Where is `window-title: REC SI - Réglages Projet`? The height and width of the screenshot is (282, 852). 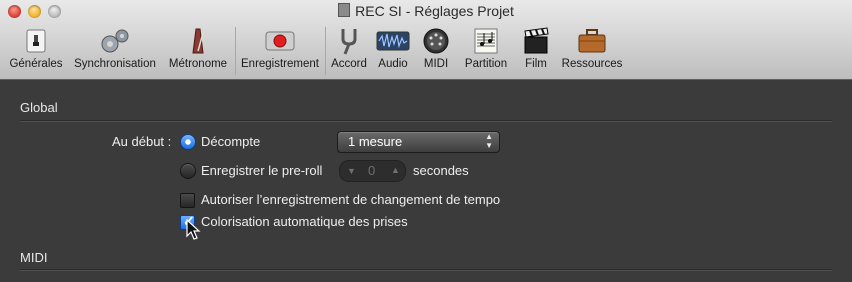 window-title: REC SI - Réglages Projet is located at coordinates (426, 12).